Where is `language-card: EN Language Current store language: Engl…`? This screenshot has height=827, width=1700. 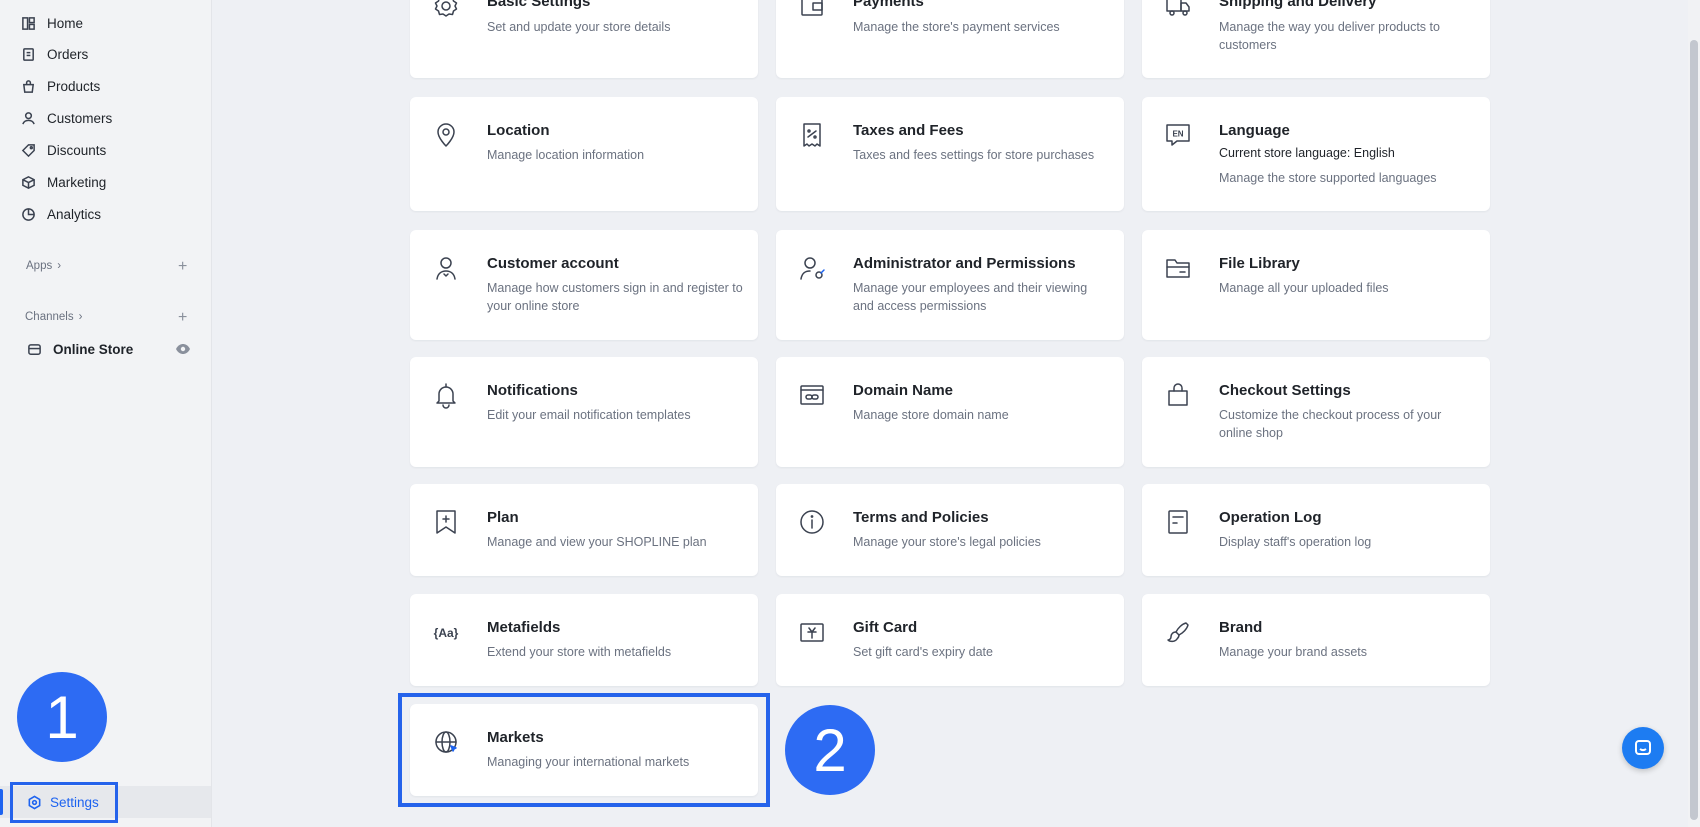 language-card: EN Language Current store language: Engl… is located at coordinates (1316, 154).